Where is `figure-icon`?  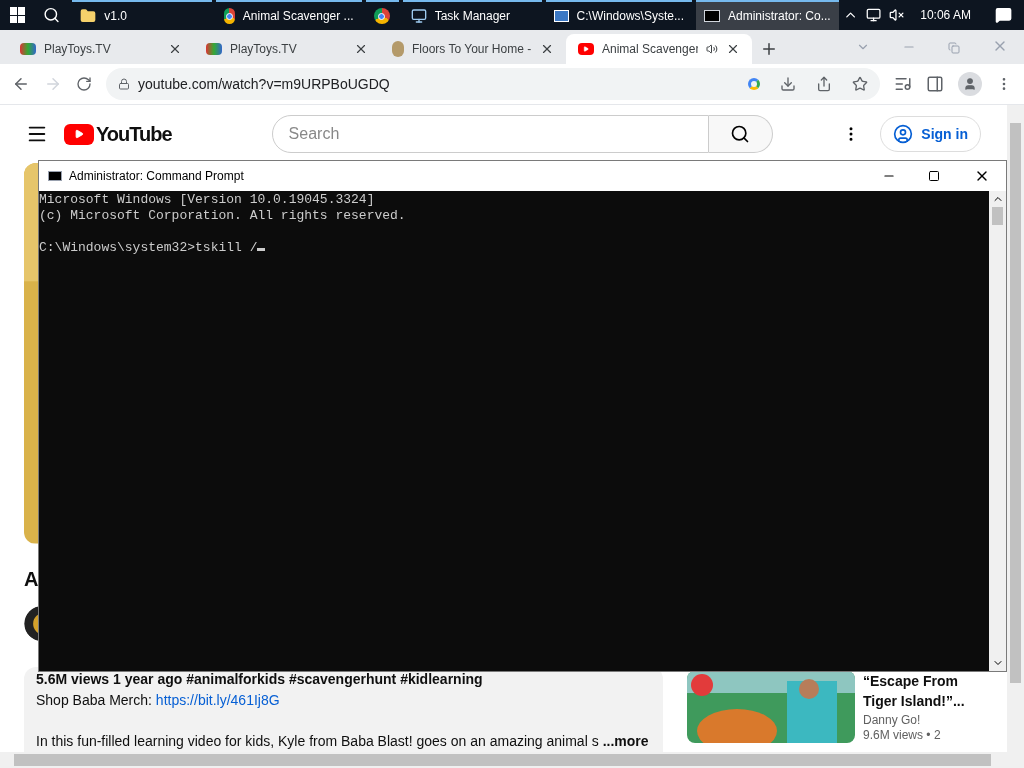 figure-icon is located at coordinates (398, 49).